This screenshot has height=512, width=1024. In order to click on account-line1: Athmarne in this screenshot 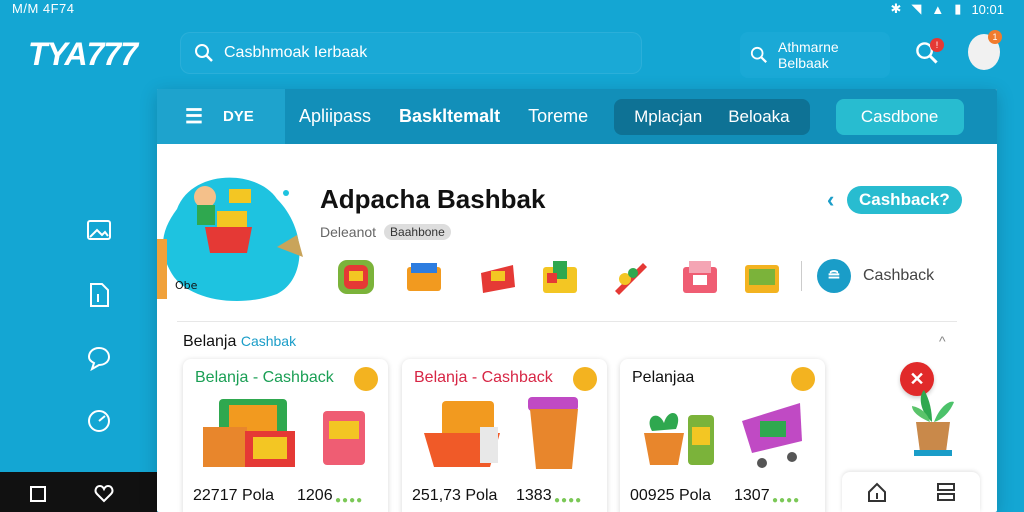, I will do `click(808, 47)`.